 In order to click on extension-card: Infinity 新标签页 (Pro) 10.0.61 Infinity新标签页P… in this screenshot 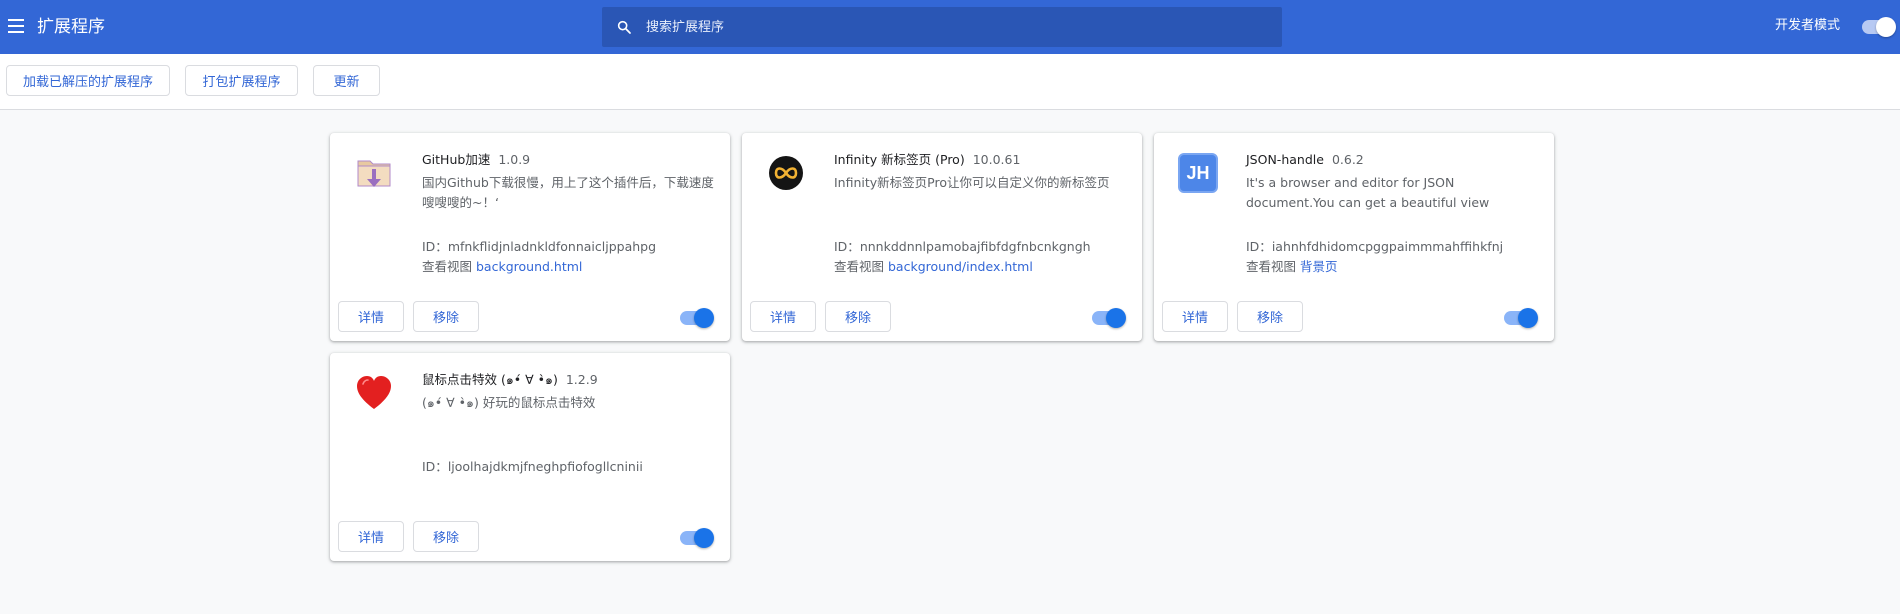, I will do `click(942, 237)`.